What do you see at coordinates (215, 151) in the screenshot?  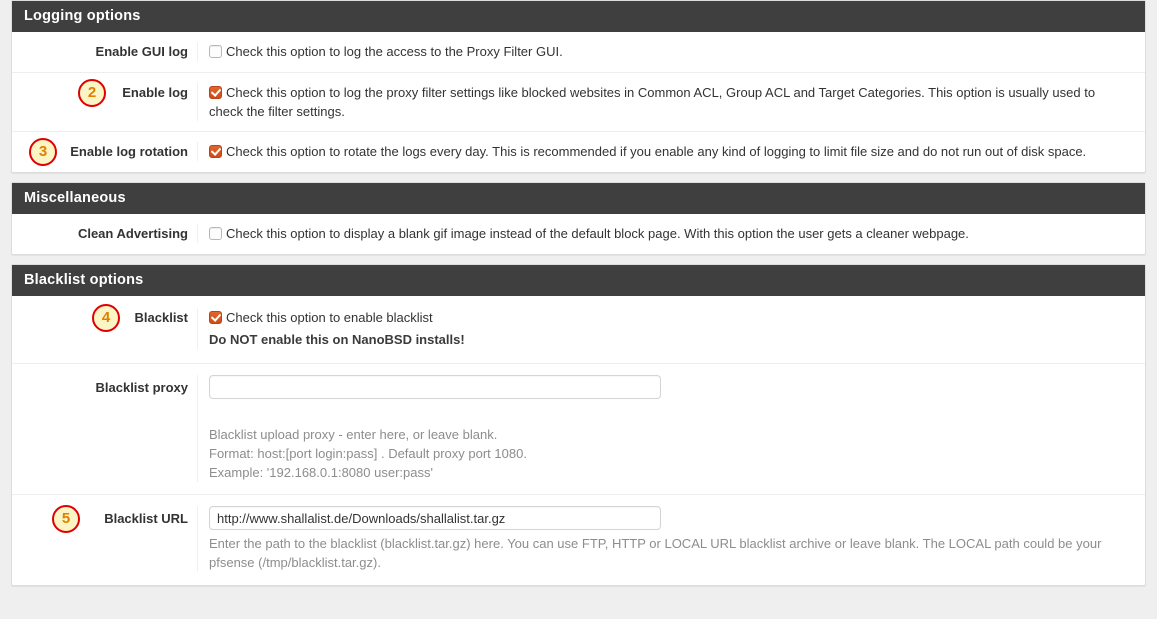 I see `checkbox-enable-log-rotation` at bounding box center [215, 151].